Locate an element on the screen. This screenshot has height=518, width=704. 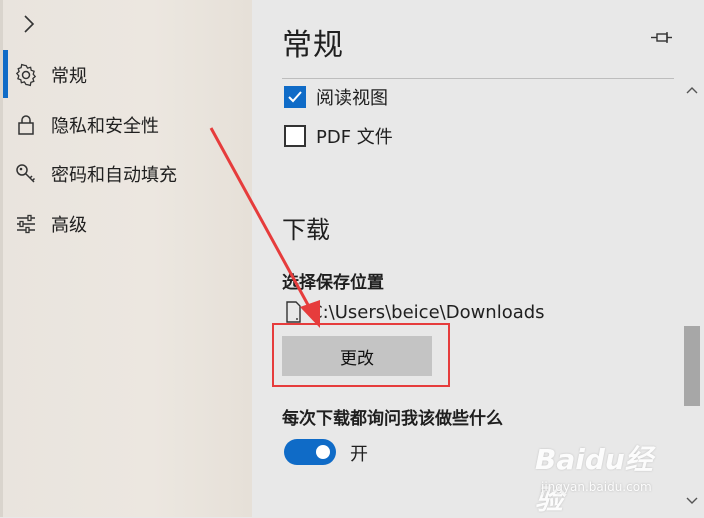
sidebar-item-label: 隐私和安全性 is located at coordinates (105, 126).